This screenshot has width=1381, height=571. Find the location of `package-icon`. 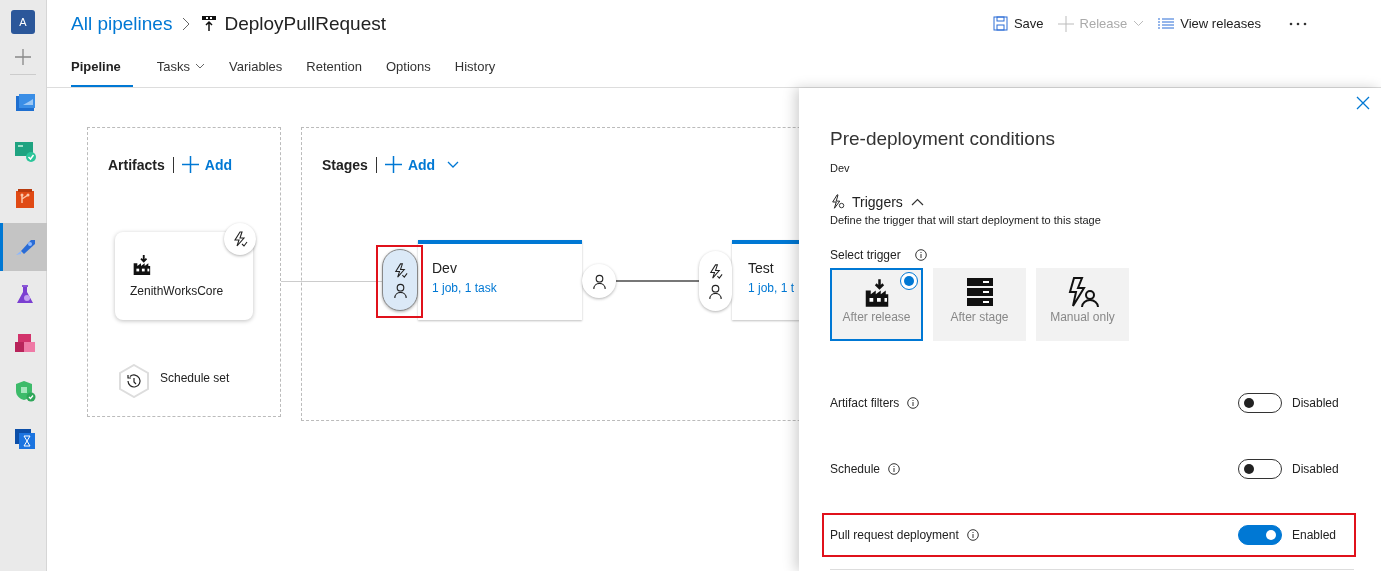

package-icon is located at coordinates (24, 343).